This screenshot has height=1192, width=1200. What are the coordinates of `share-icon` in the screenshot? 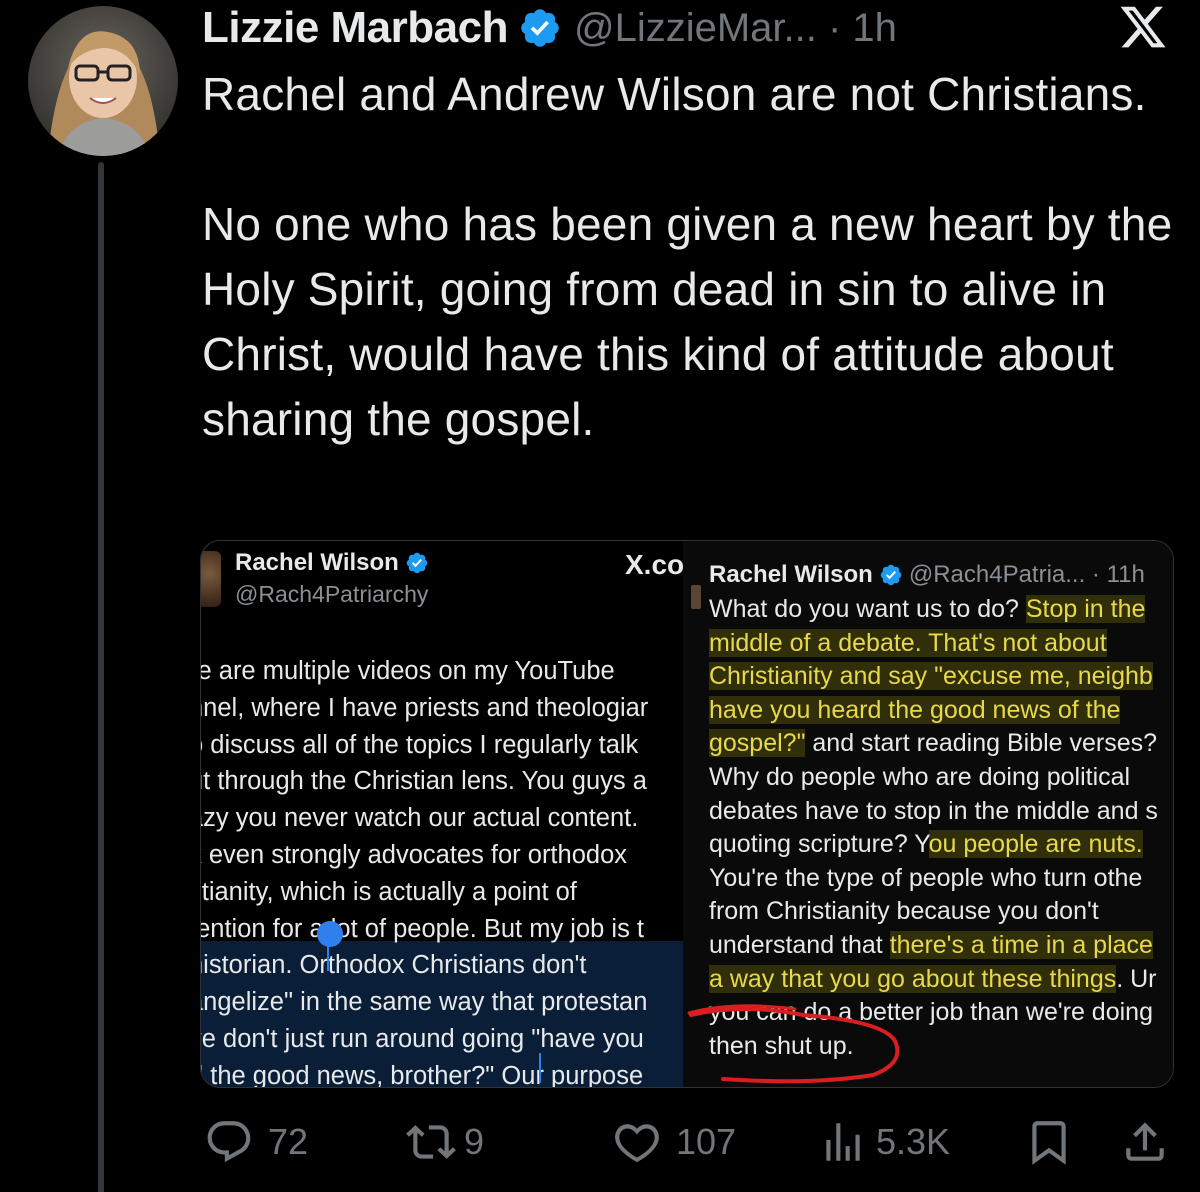 It's located at (1145, 1141).